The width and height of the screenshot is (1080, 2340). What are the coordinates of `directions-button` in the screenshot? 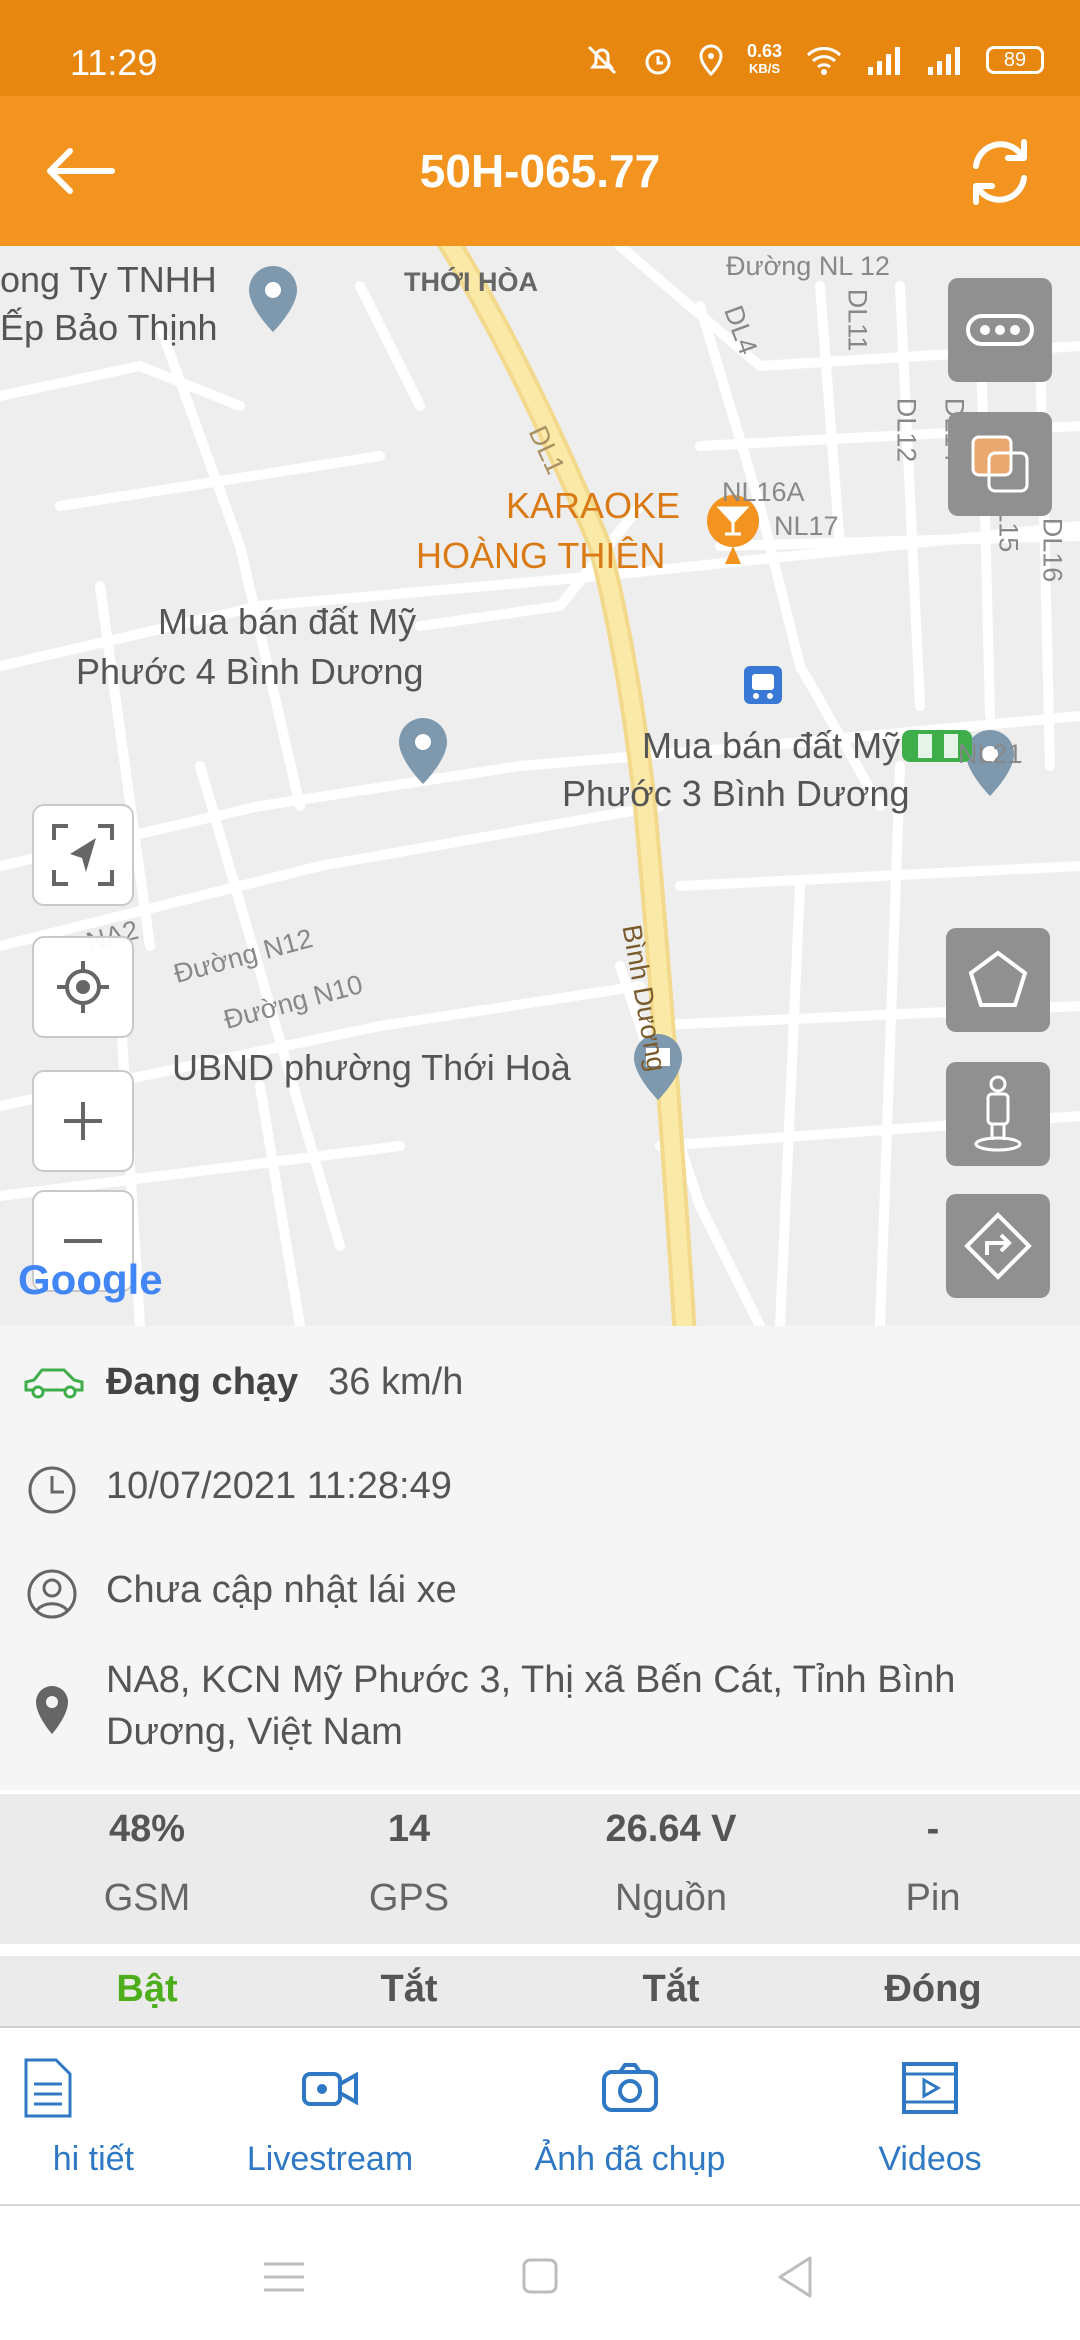 It's located at (998, 1246).